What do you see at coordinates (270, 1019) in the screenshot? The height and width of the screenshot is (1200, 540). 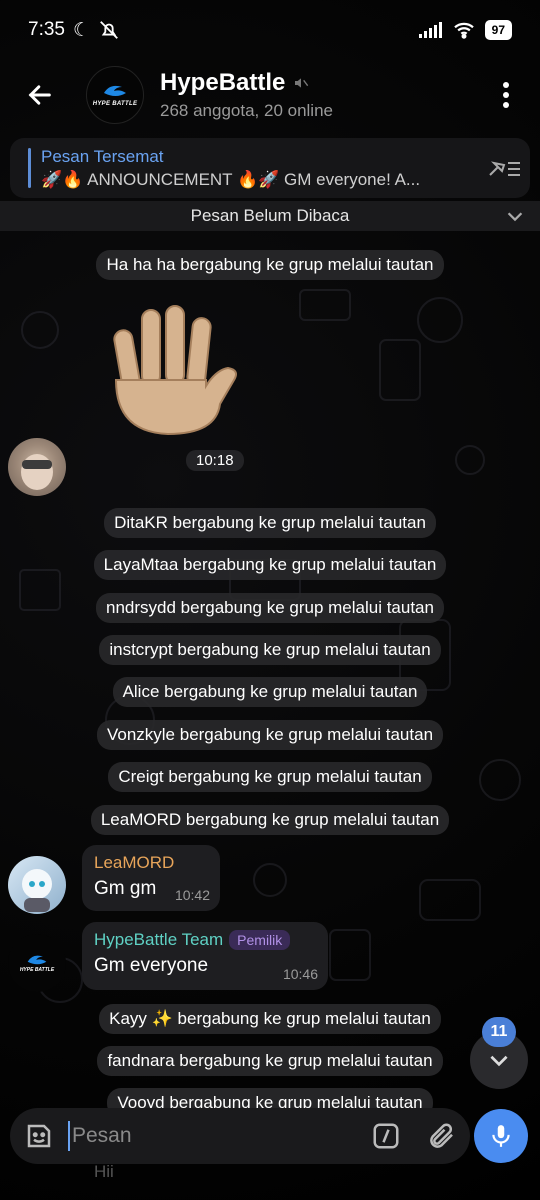 I see `service-message: Kayy ✨ bergabung ke grup melalui tautan` at bounding box center [270, 1019].